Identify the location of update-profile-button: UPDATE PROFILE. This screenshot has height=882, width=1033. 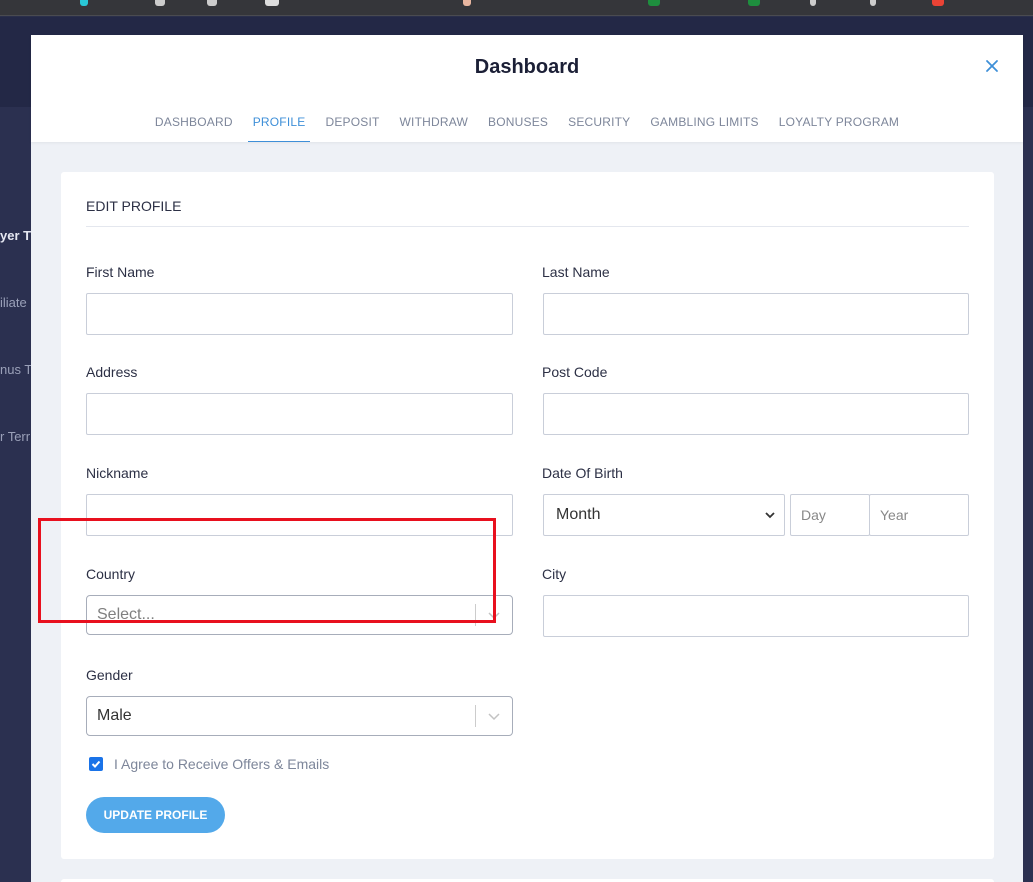
(155, 815).